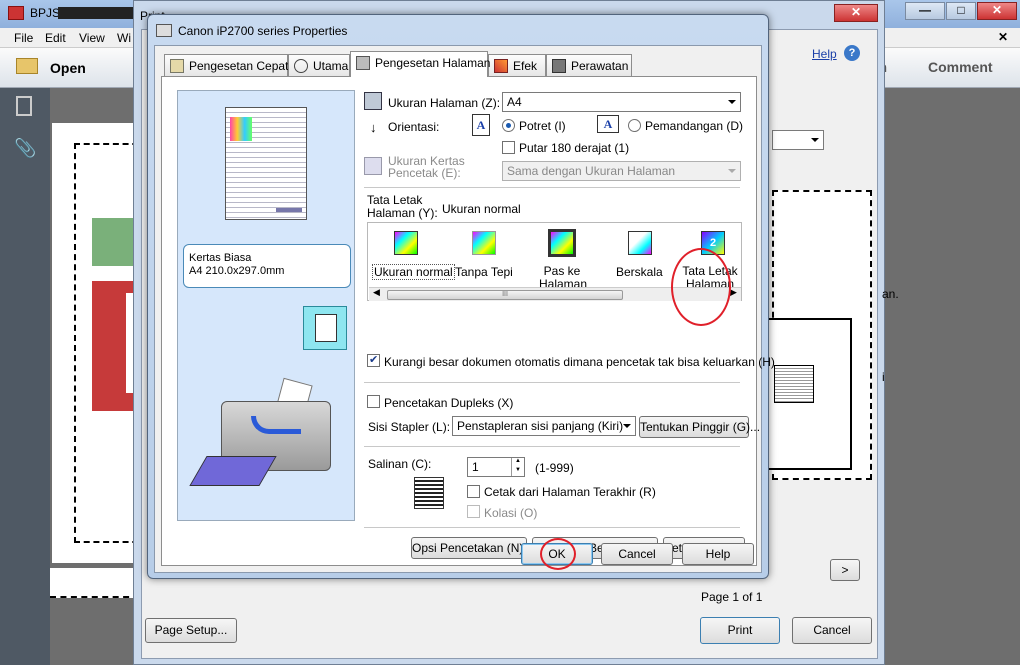 The image size is (1020, 665). What do you see at coordinates (325, 328) in the screenshot?
I see `orientation-preview` at bounding box center [325, 328].